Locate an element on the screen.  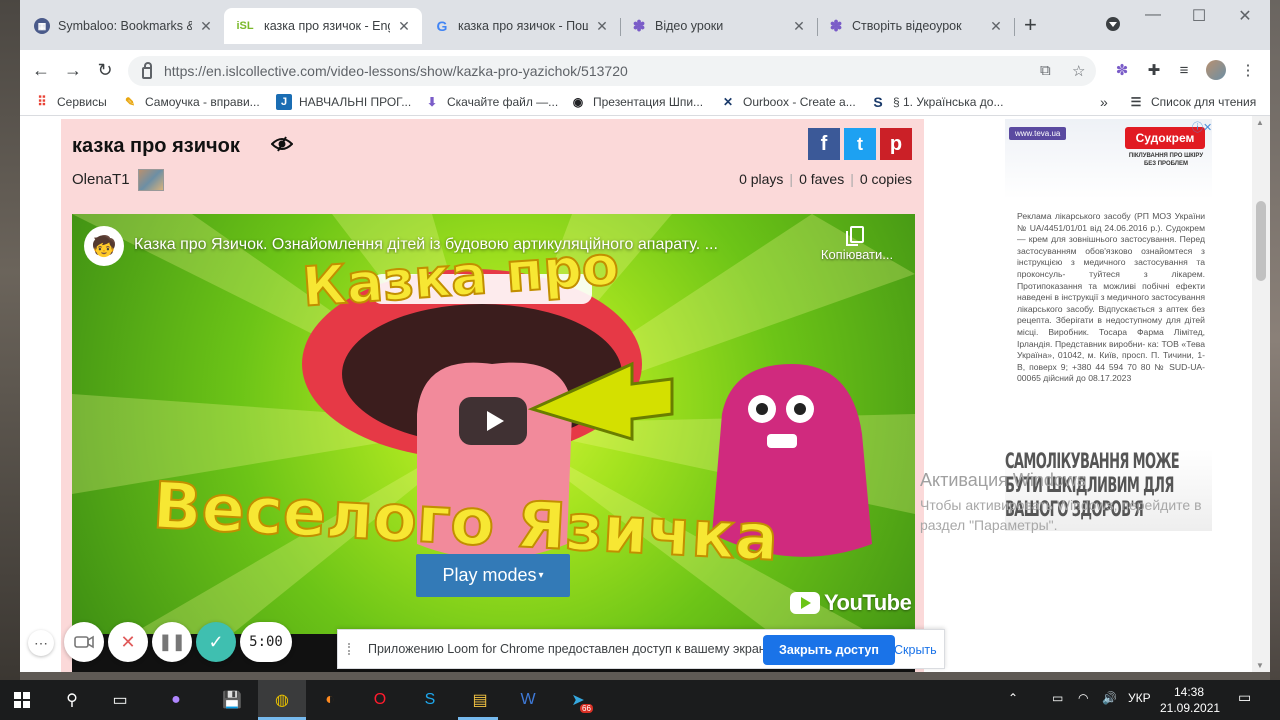
profile-avatar is located at coordinates (1216, 70).